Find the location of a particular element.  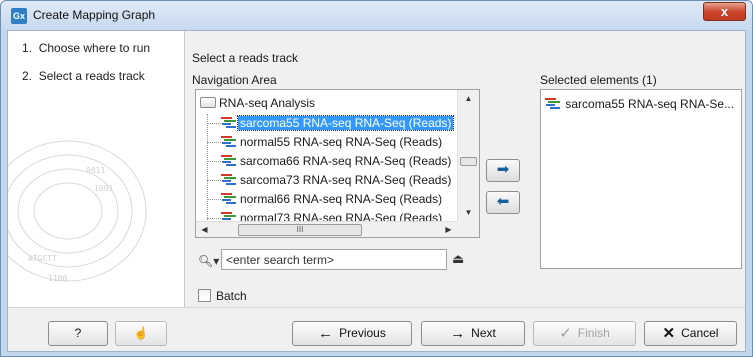

tree-item-label: sarcoma73 RNA-seq RNA-Seq (Reads) is located at coordinates (346, 180).